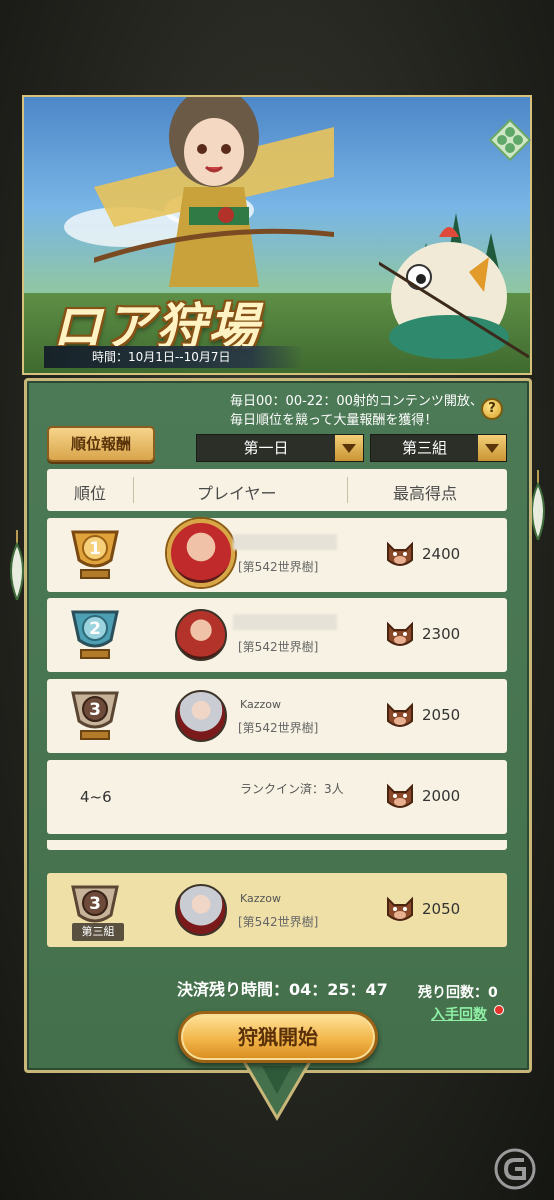  Describe the element at coordinates (510, 140) in the screenshot. I see `clover-emblem-icon` at that location.